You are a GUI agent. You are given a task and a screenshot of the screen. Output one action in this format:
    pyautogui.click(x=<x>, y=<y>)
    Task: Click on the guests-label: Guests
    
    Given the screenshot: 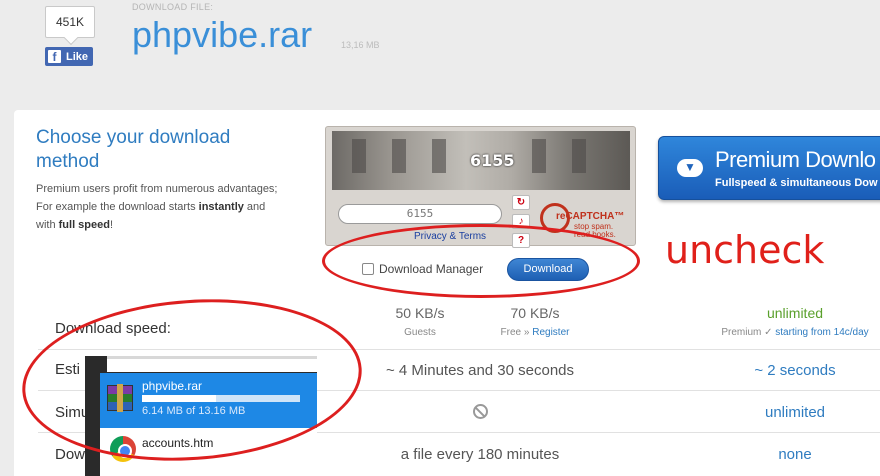 What is the action you would take?
    pyautogui.click(x=420, y=332)
    